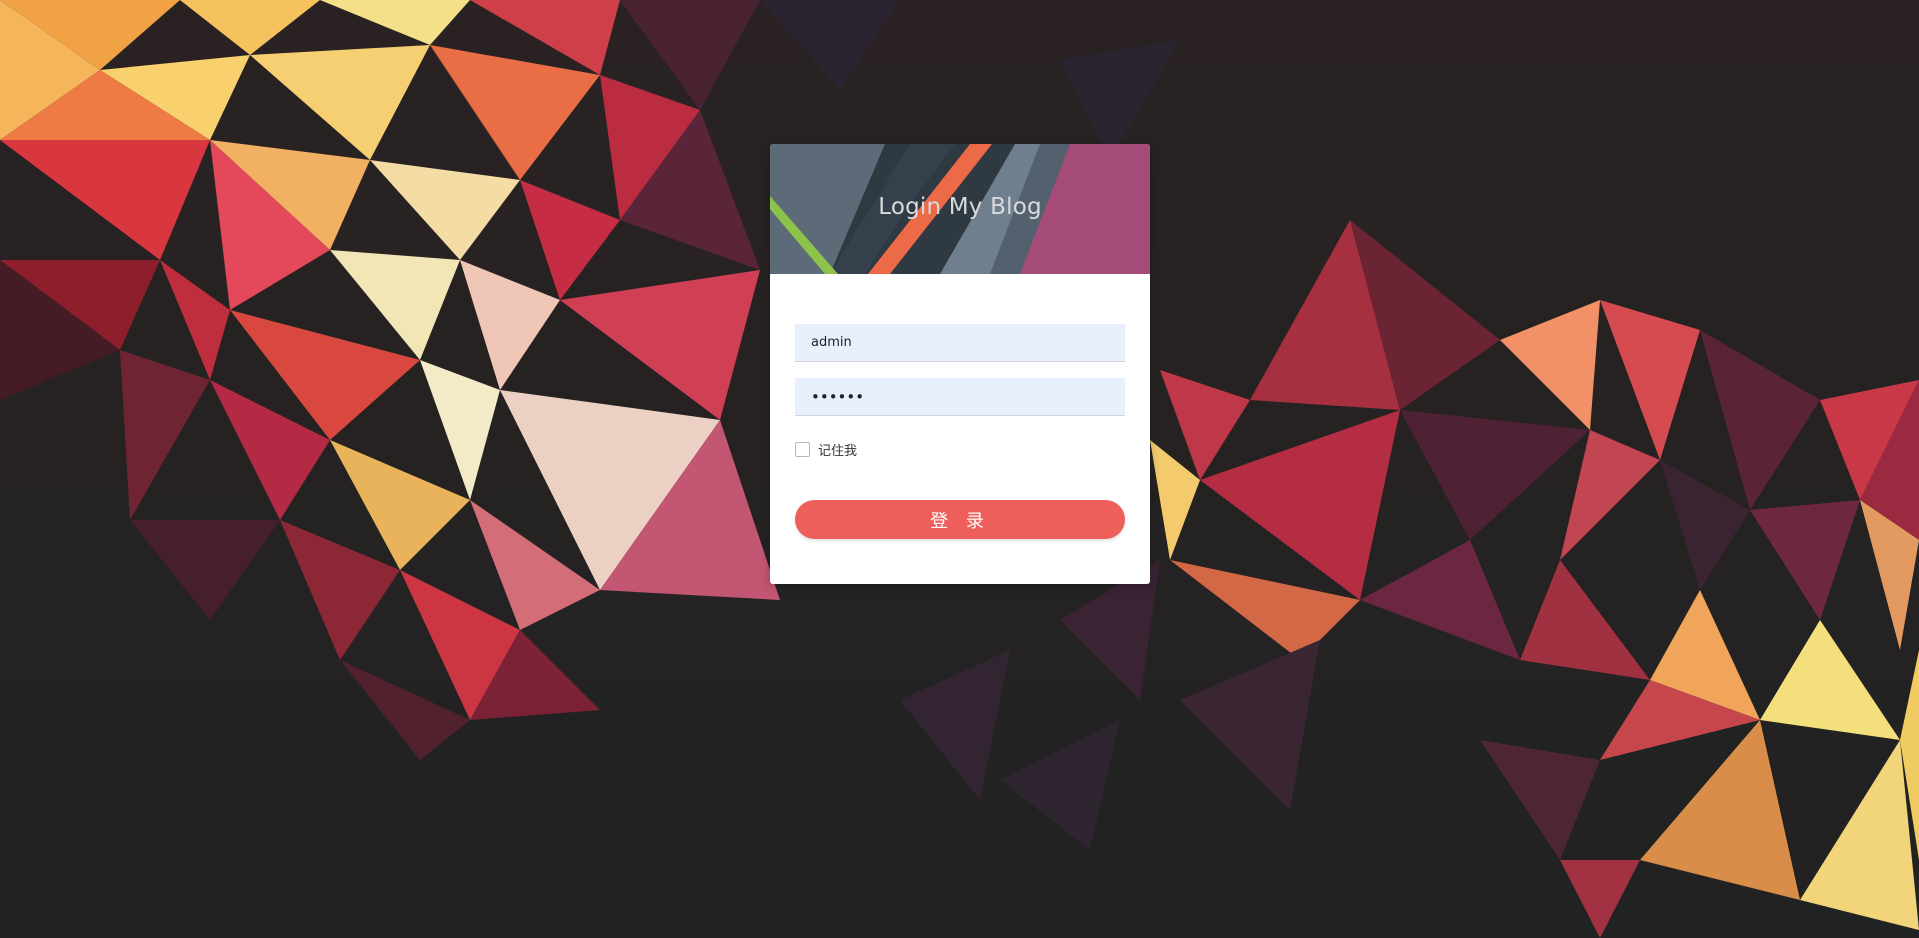 This screenshot has width=1919, height=938. I want to click on page-title: Login My Blog, so click(960, 207).